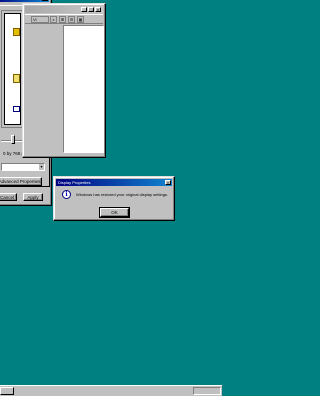 This screenshot has width=320, height=396. What do you see at coordinates (41, 167) in the screenshot?
I see `chevron-down-icon: ▾` at bounding box center [41, 167].